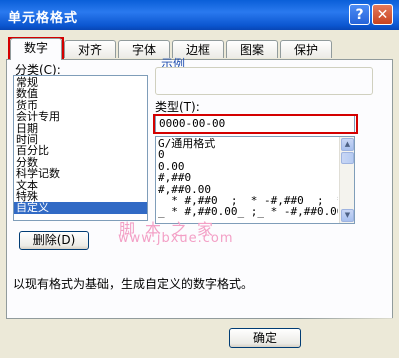 This screenshot has width=399, height=358. I want to click on type-label: 类型(T):, so click(177, 107).